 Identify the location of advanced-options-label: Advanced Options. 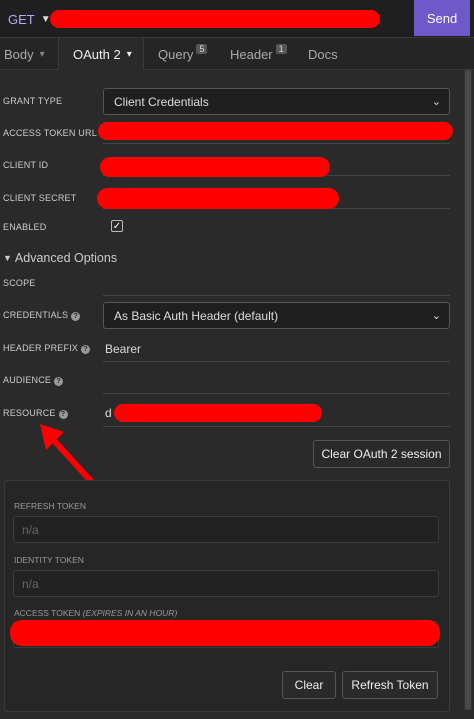
(66, 258).